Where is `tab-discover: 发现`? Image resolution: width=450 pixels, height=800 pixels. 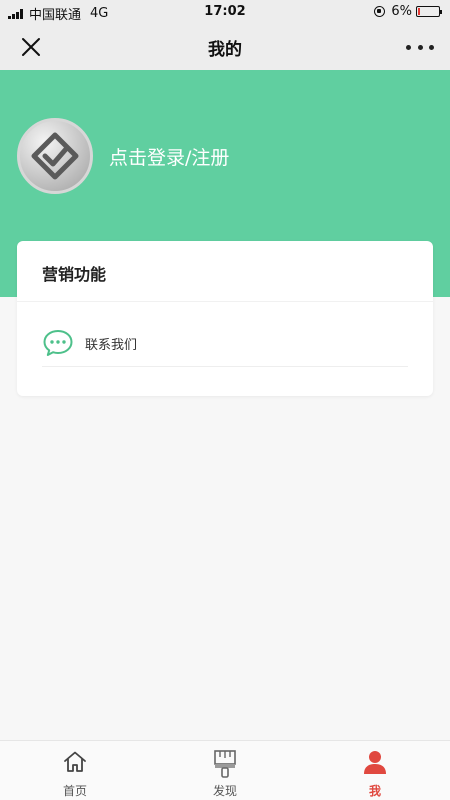
tab-discover: 发现 is located at coordinates (225, 770).